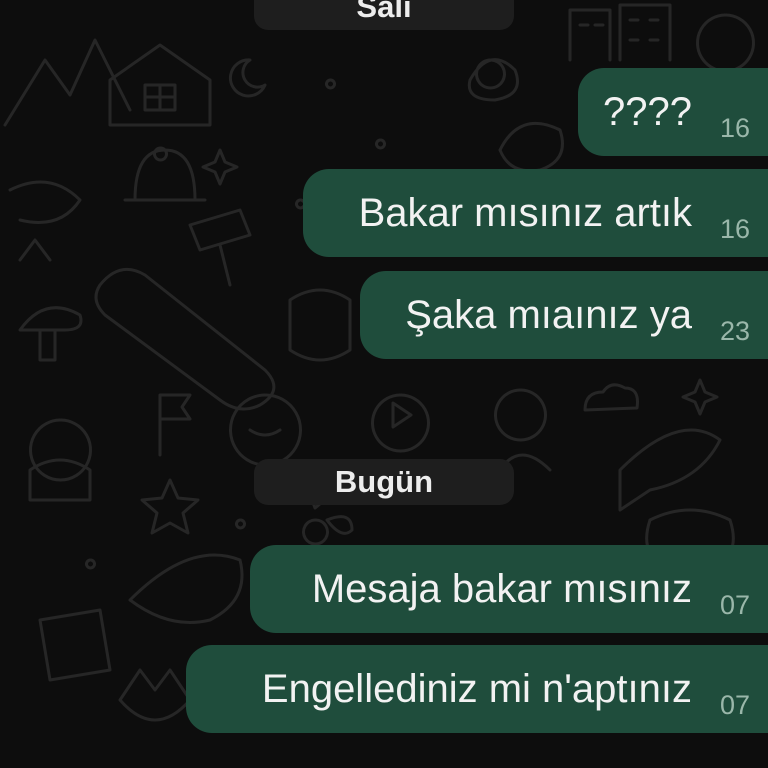  I want to click on date-separator: Salı, so click(384, 15).